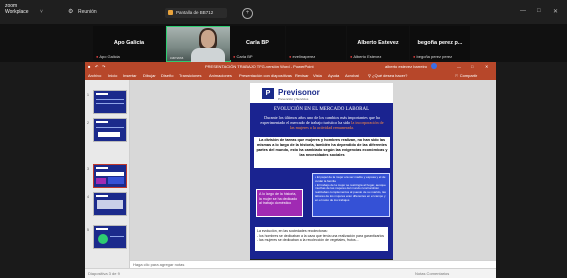  I want to click on tab-inicio: Inicio, so click(112, 75).